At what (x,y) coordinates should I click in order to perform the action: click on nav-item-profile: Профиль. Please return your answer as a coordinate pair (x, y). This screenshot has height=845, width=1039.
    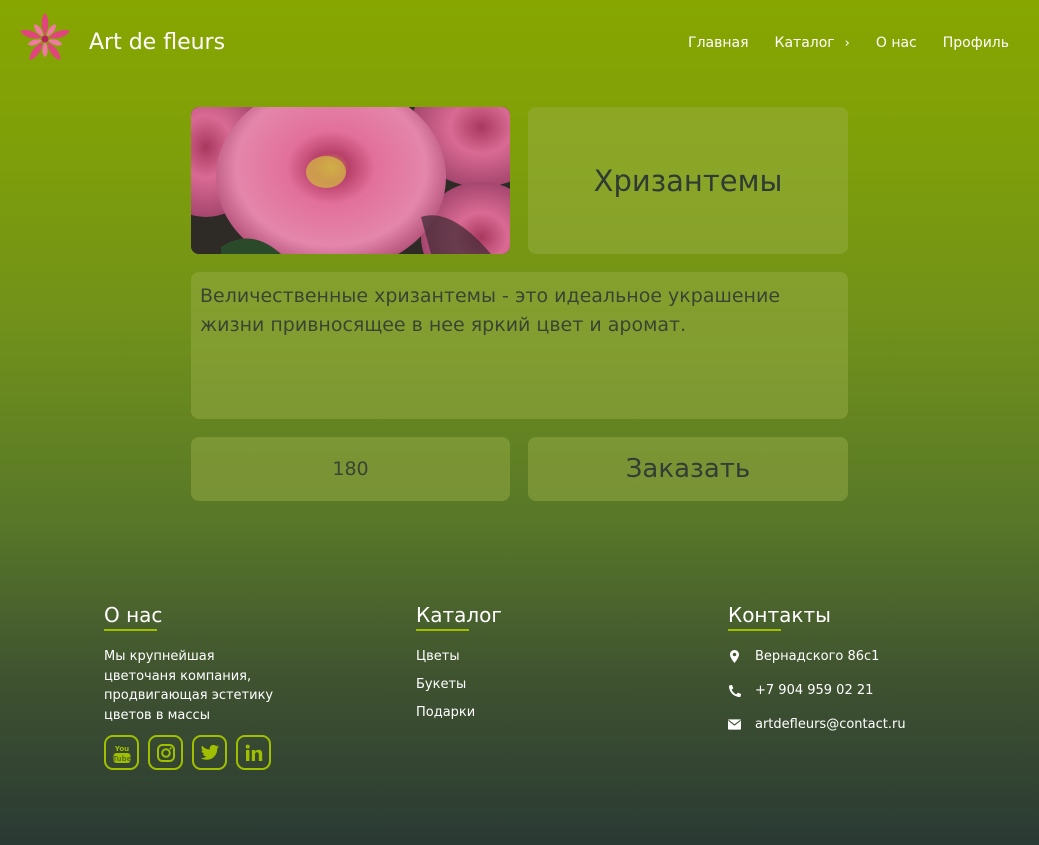
    Looking at the image, I should click on (976, 43).